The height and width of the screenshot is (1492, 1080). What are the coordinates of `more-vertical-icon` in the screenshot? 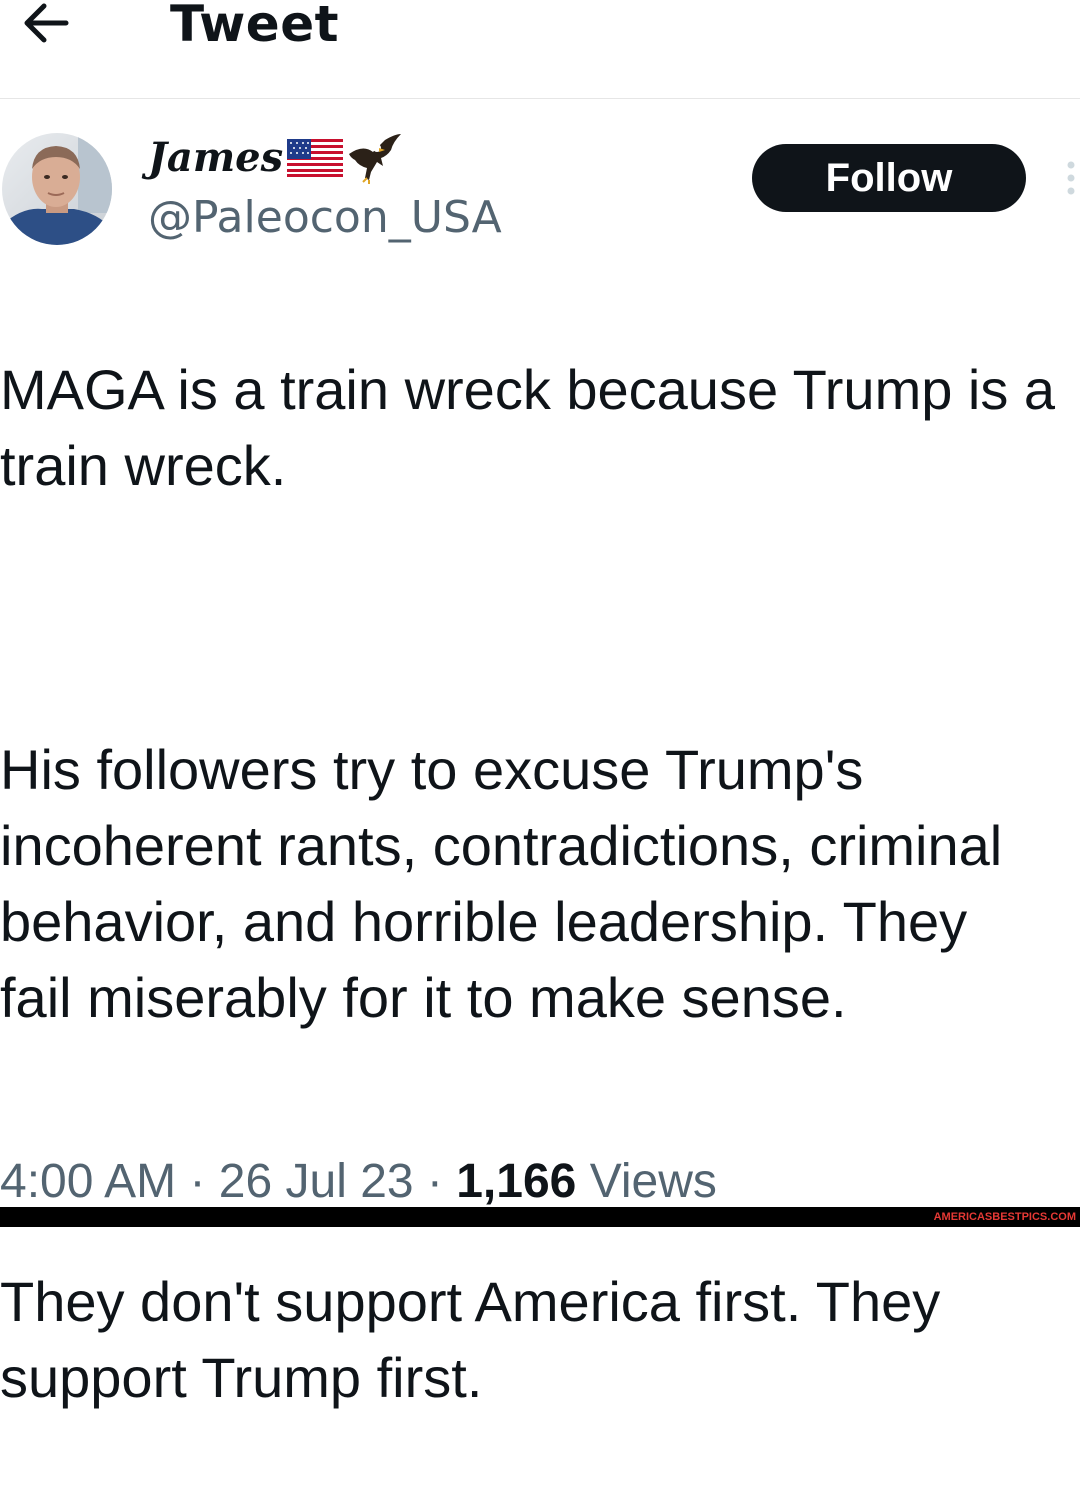 It's located at (1071, 178).